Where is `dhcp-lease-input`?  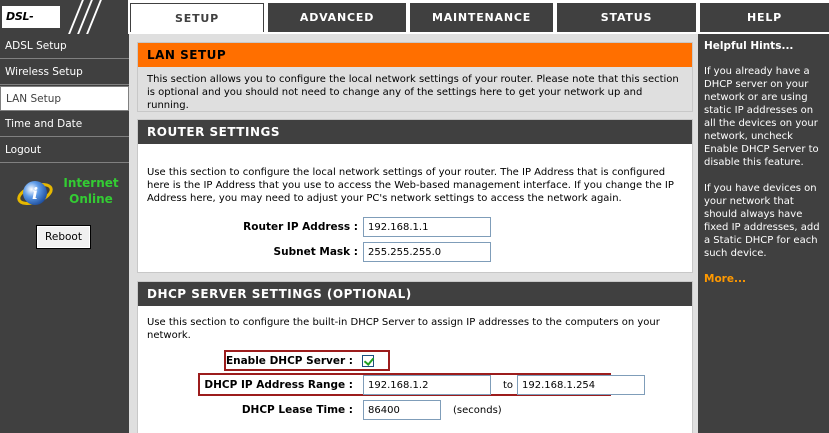 dhcp-lease-input is located at coordinates (402, 410).